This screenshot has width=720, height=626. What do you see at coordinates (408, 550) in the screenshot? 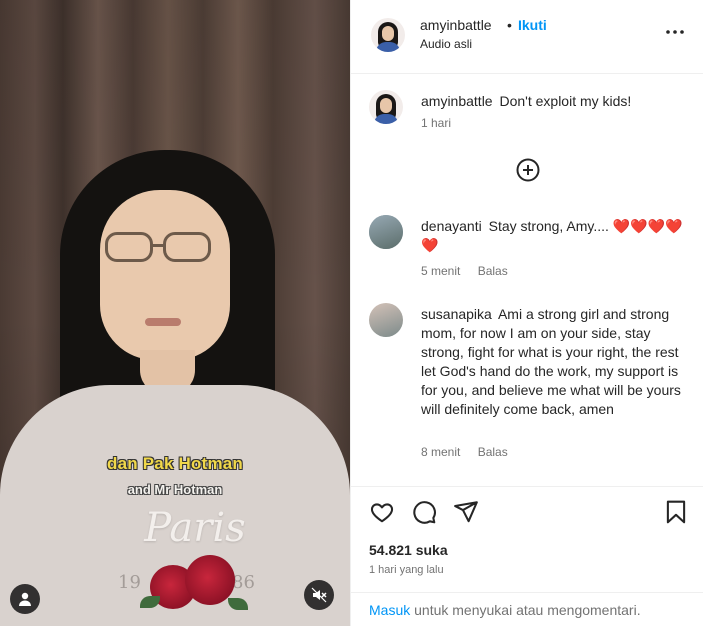
I see `likes-count: 54.821 suka` at bounding box center [408, 550].